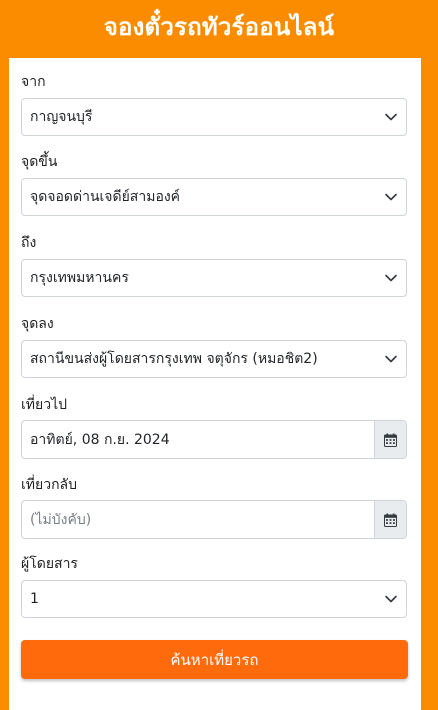  Describe the element at coordinates (214, 599) in the screenshot. I see `passengers-select: 1` at that location.